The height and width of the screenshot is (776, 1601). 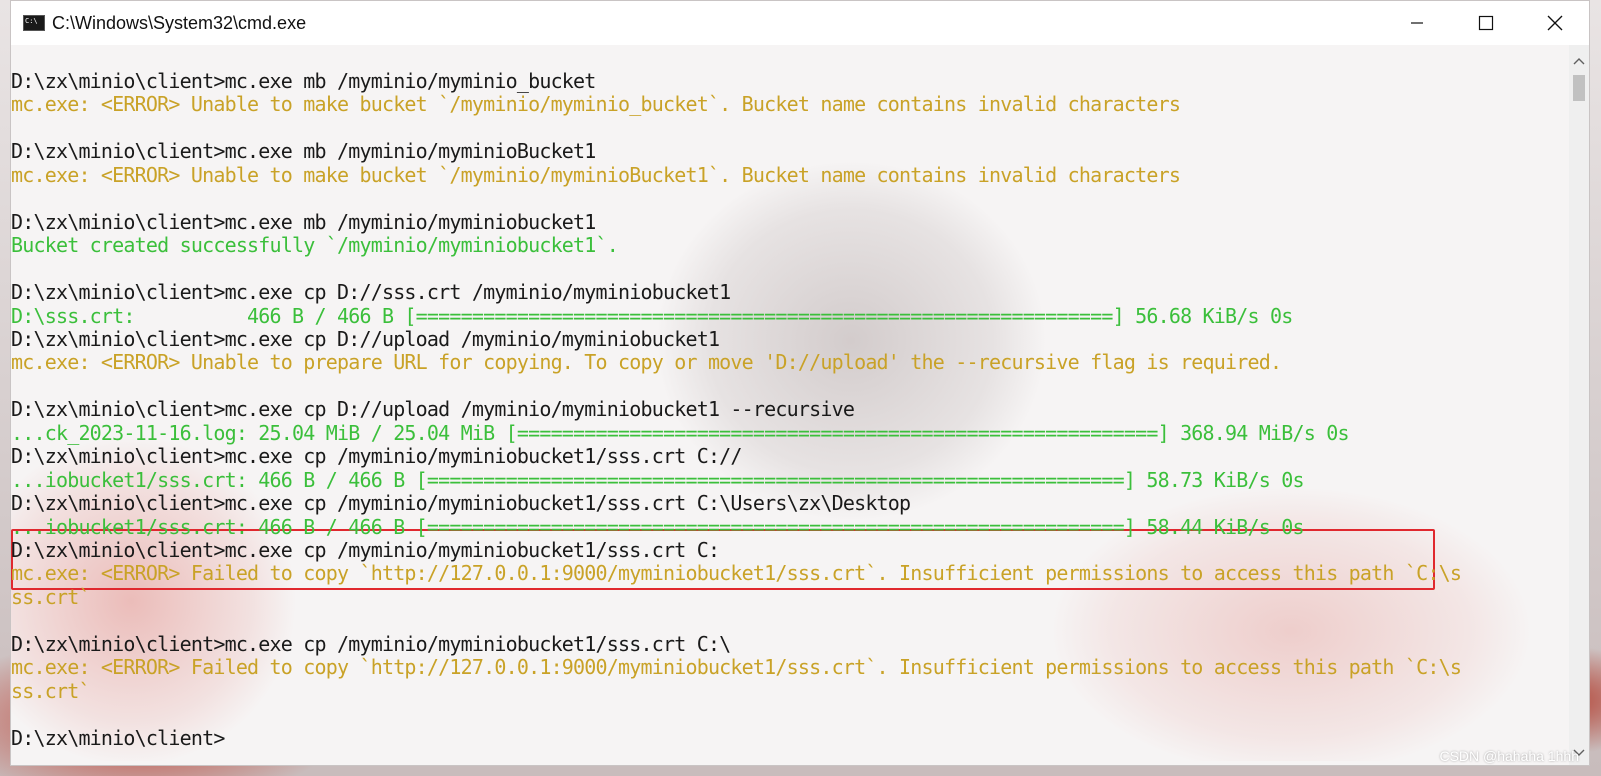 I want to click on vertical-scrollbar, so click(x=1579, y=405).